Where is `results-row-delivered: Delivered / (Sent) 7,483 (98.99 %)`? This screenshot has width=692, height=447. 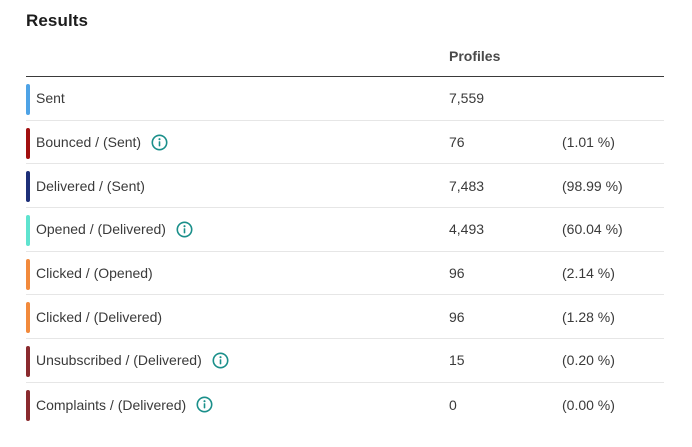 results-row-delivered: Delivered / (Sent) 7,483 (98.99 %) is located at coordinates (345, 186).